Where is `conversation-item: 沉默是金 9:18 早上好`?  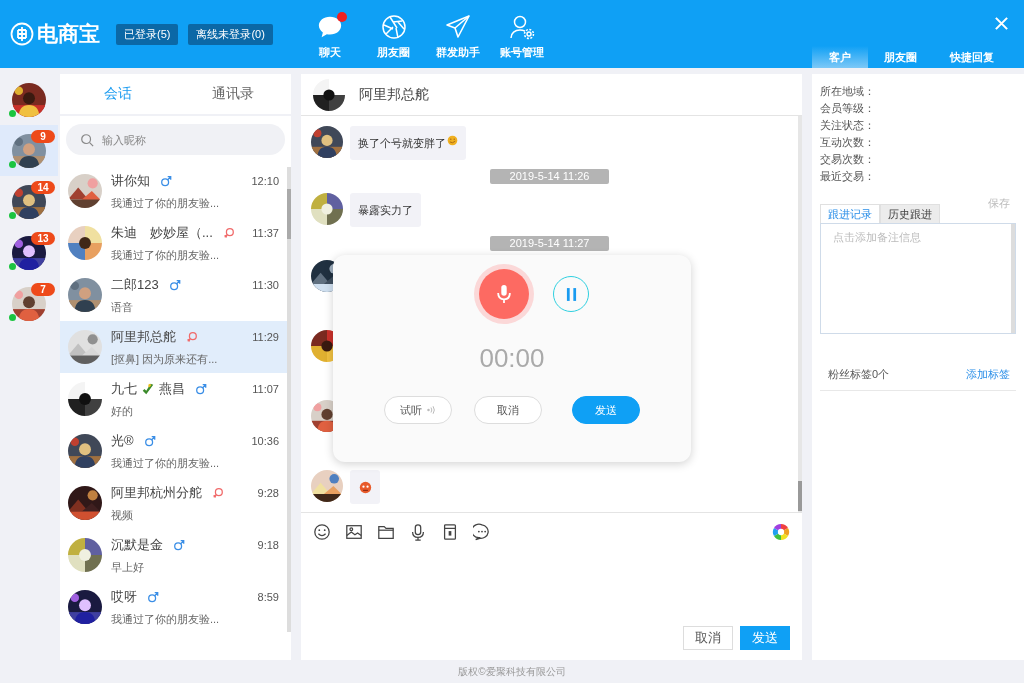 conversation-item: 沉默是金 9:18 早上好 is located at coordinates (175, 555).